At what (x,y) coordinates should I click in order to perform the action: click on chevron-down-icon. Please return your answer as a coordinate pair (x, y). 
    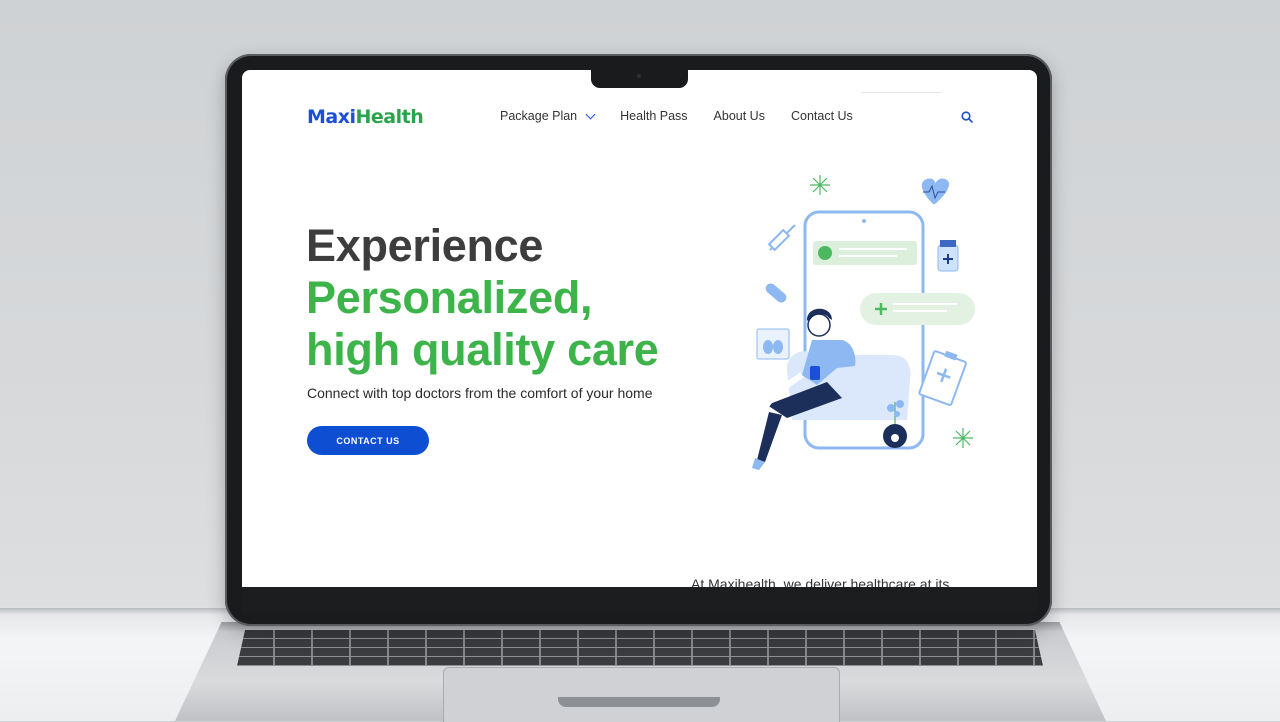
    Looking at the image, I should click on (590, 114).